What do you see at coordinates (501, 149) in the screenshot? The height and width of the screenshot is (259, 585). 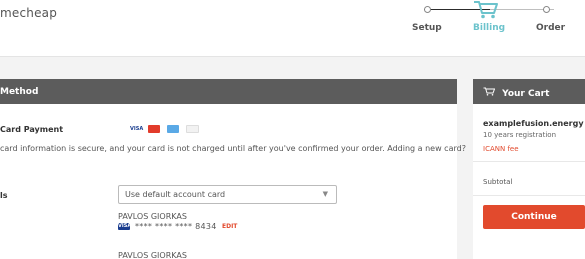 I see `icann-fee-link: ICANN fee` at bounding box center [501, 149].